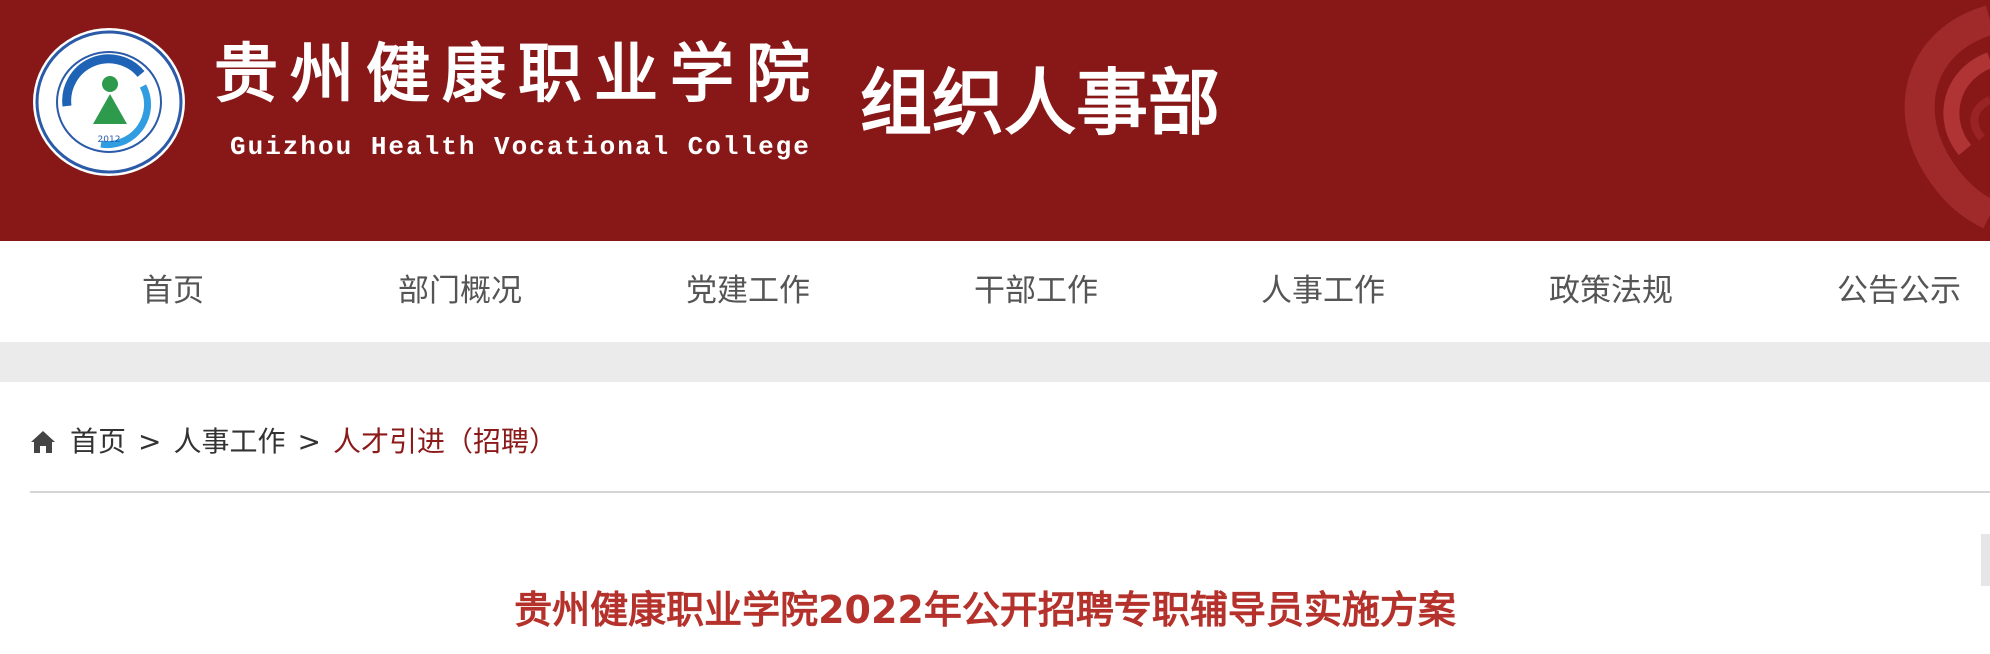 This screenshot has width=1990, height=654. What do you see at coordinates (1010, 492) in the screenshot?
I see `breadcrumb-divider` at bounding box center [1010, 492].